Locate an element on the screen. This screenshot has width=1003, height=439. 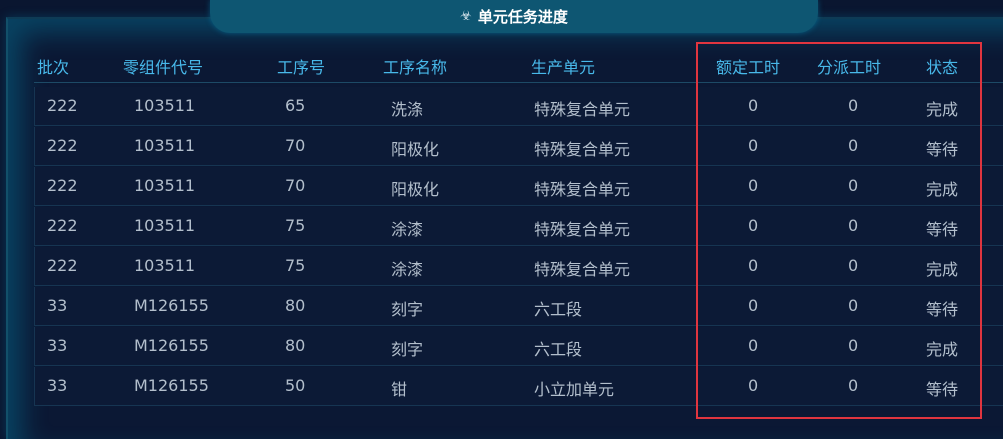
cell-op-name: 钳 is located at coordinates (399, 389).